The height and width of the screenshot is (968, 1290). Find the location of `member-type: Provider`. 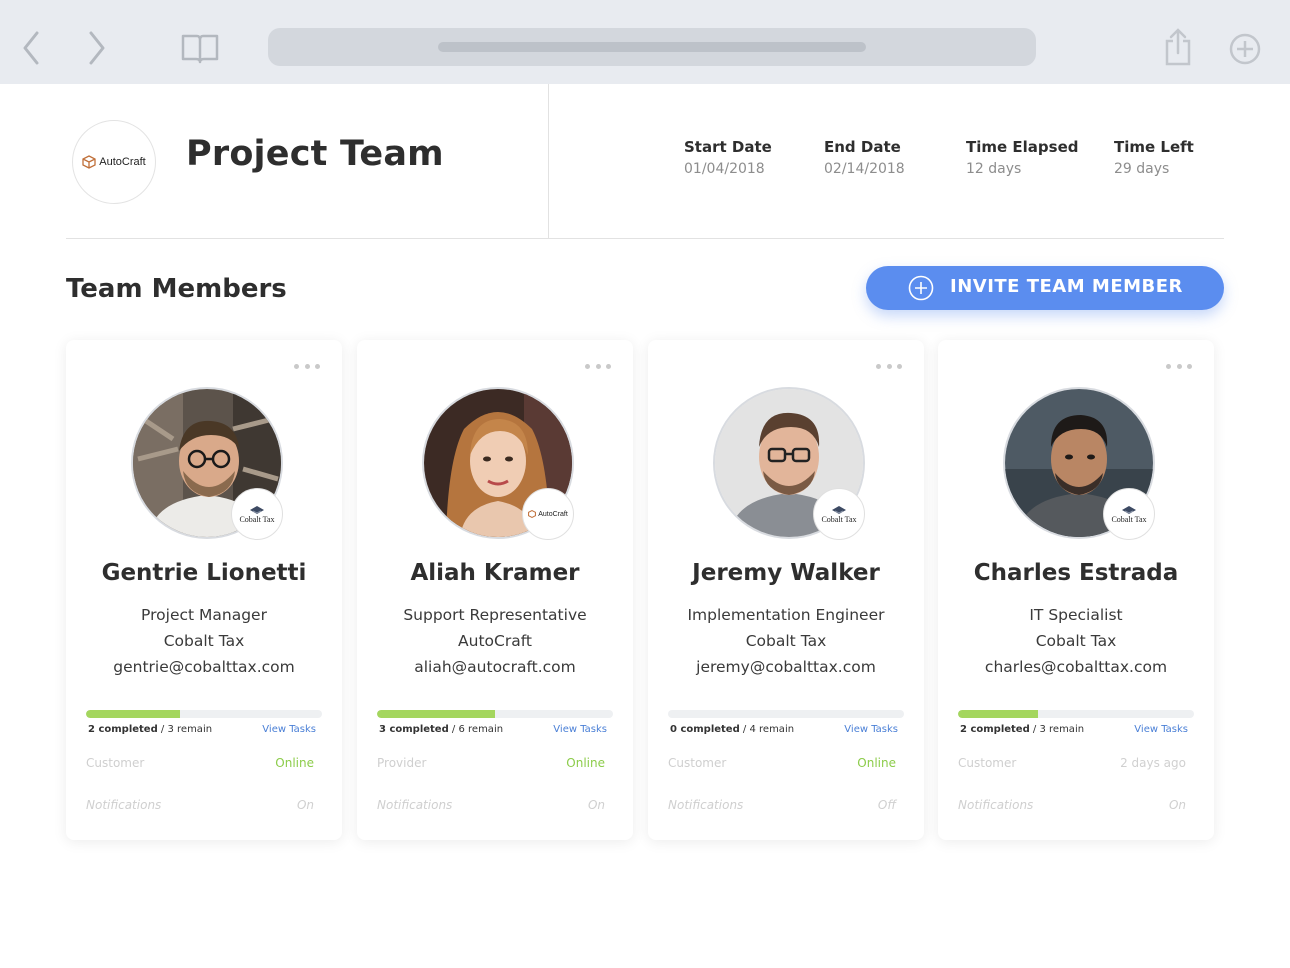

member-type: Provider is located at coordinates (402, 763).